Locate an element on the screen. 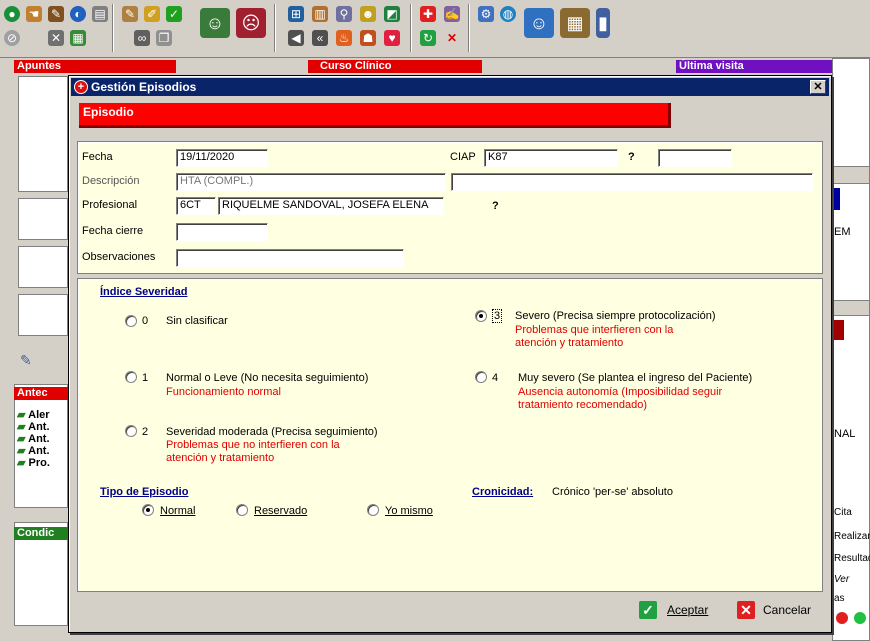 This screenshot has height=641, width=870. users-large-icon: ☺ is located at coordinates (539, 23).